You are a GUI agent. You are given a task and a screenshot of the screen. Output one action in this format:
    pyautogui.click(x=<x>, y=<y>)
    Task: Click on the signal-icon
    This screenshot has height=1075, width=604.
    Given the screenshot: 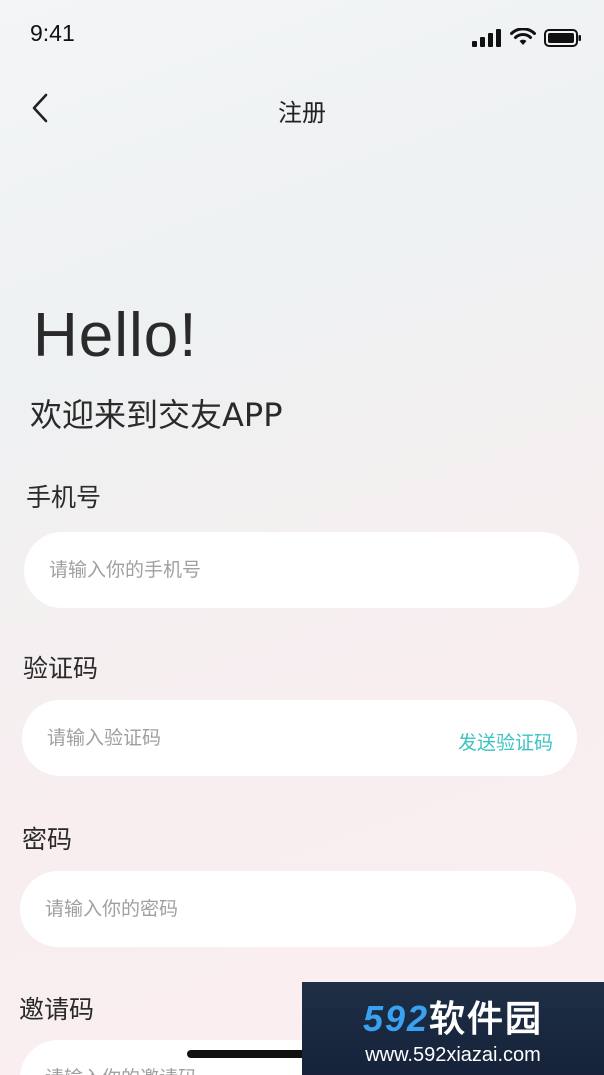 What is the action you would take?
    pyautogui.click(x=486, y=37)
    